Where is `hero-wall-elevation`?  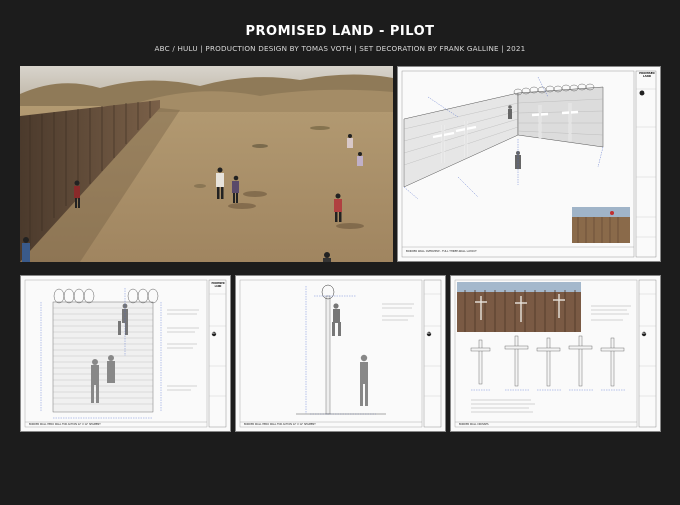
hero-wall-elevation is located at coordinates (125, 353).